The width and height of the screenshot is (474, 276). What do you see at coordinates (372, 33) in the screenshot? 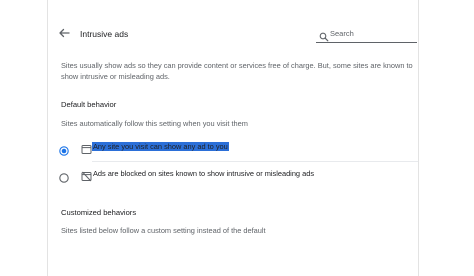
I see `search-input` at bounding box center [372, 33].